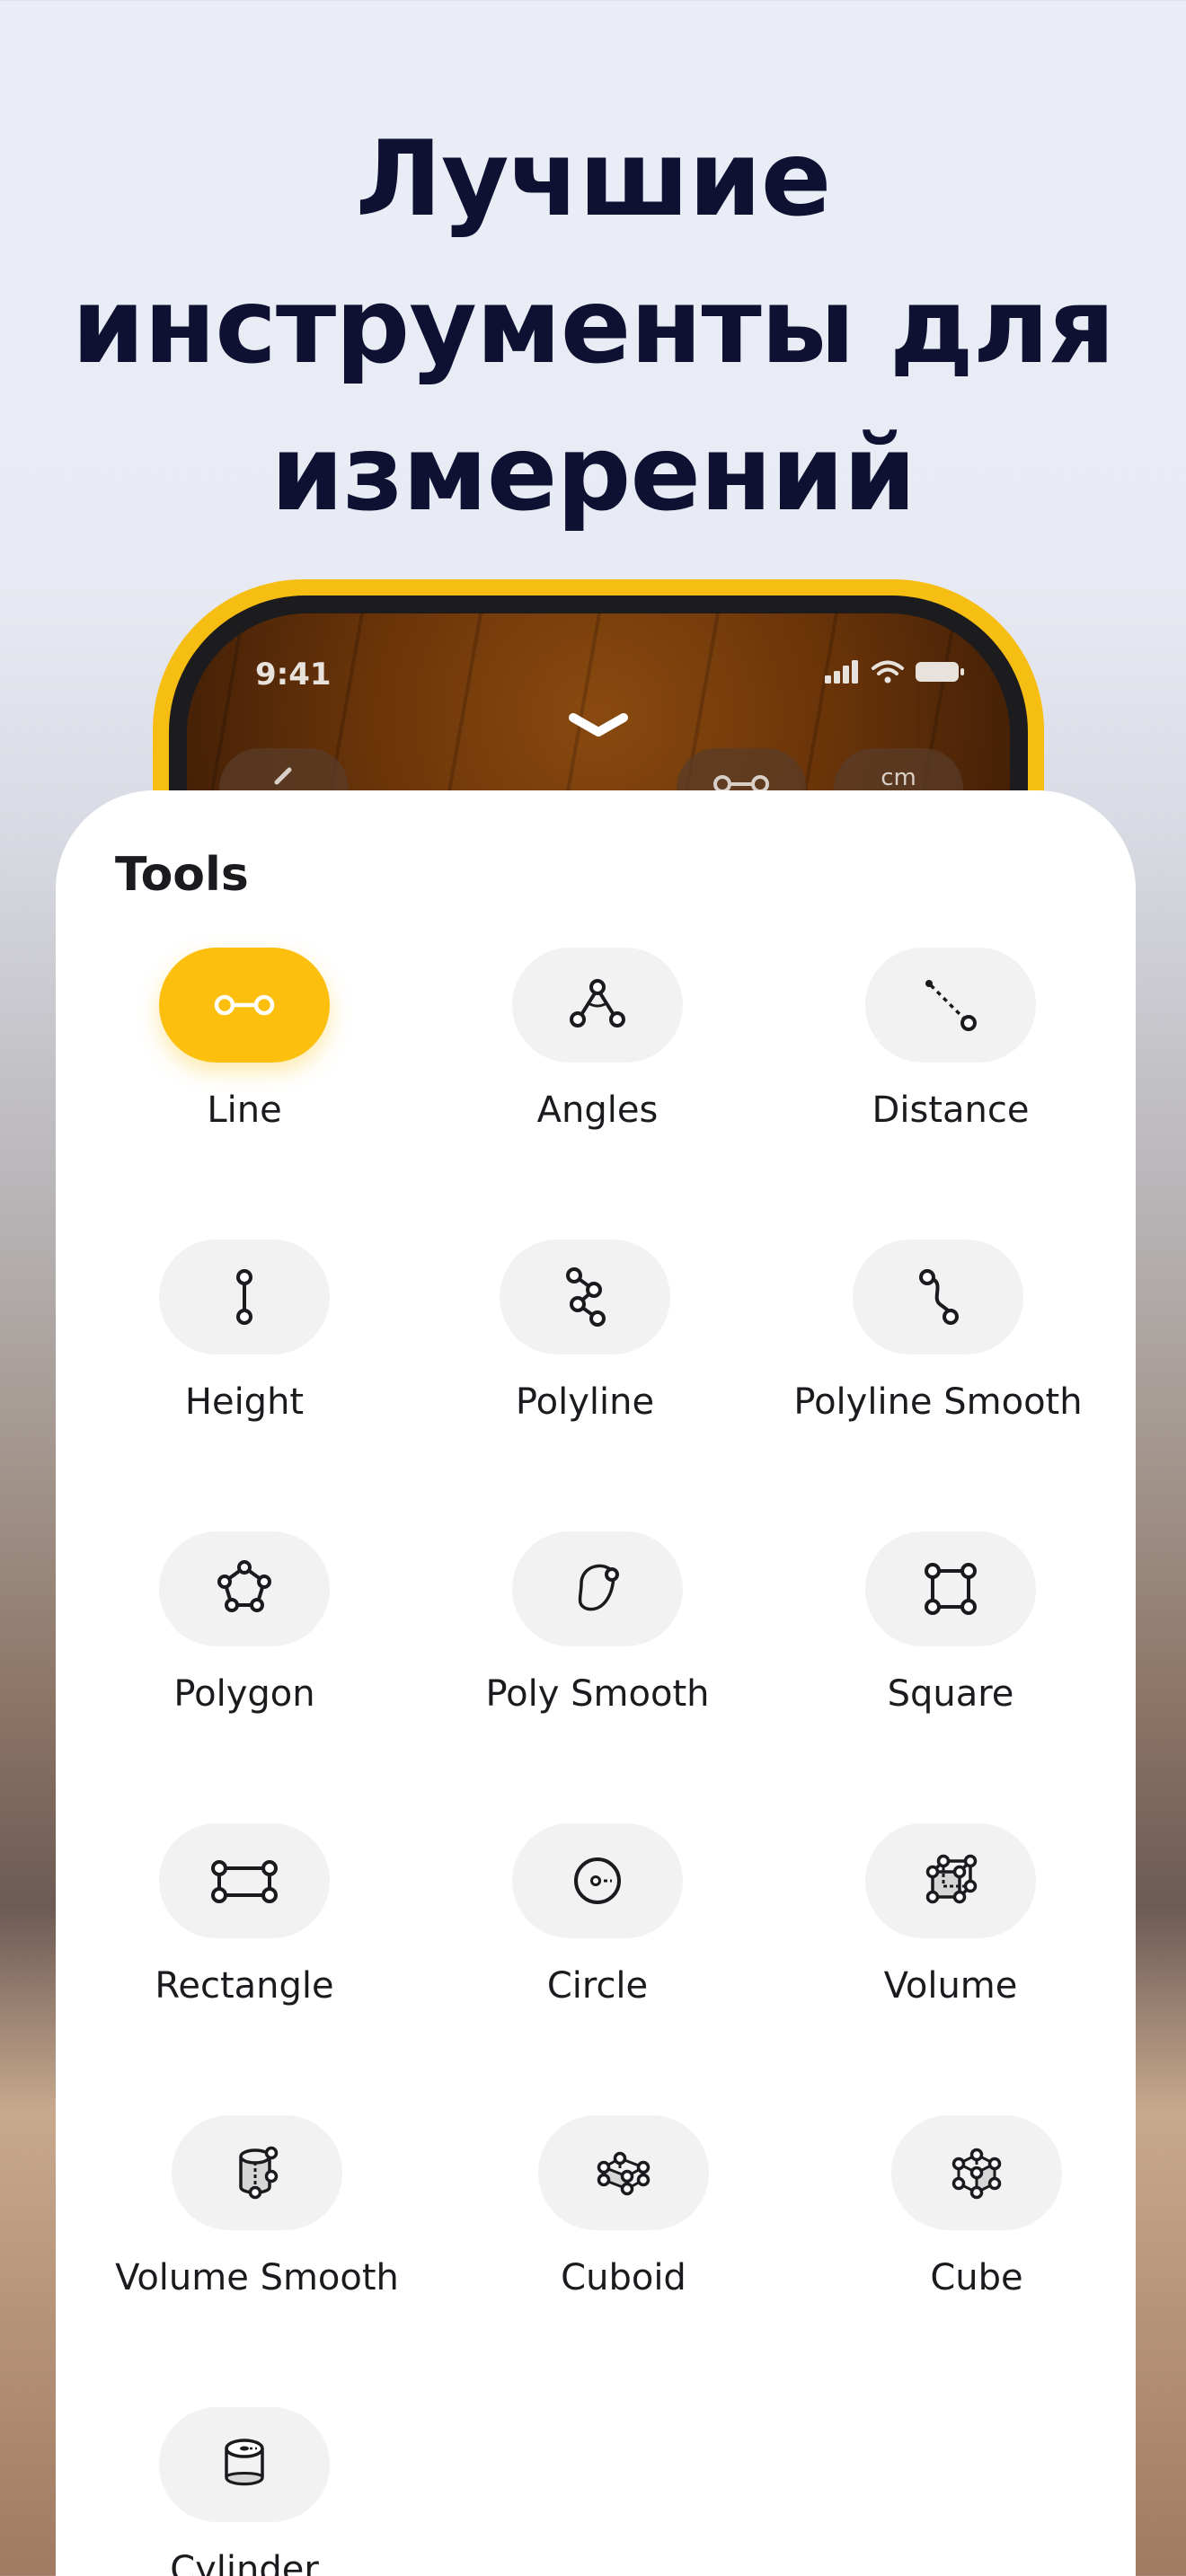 The image size is (1186, 2576). I want to click on volume-icon, so click(951, 1879).